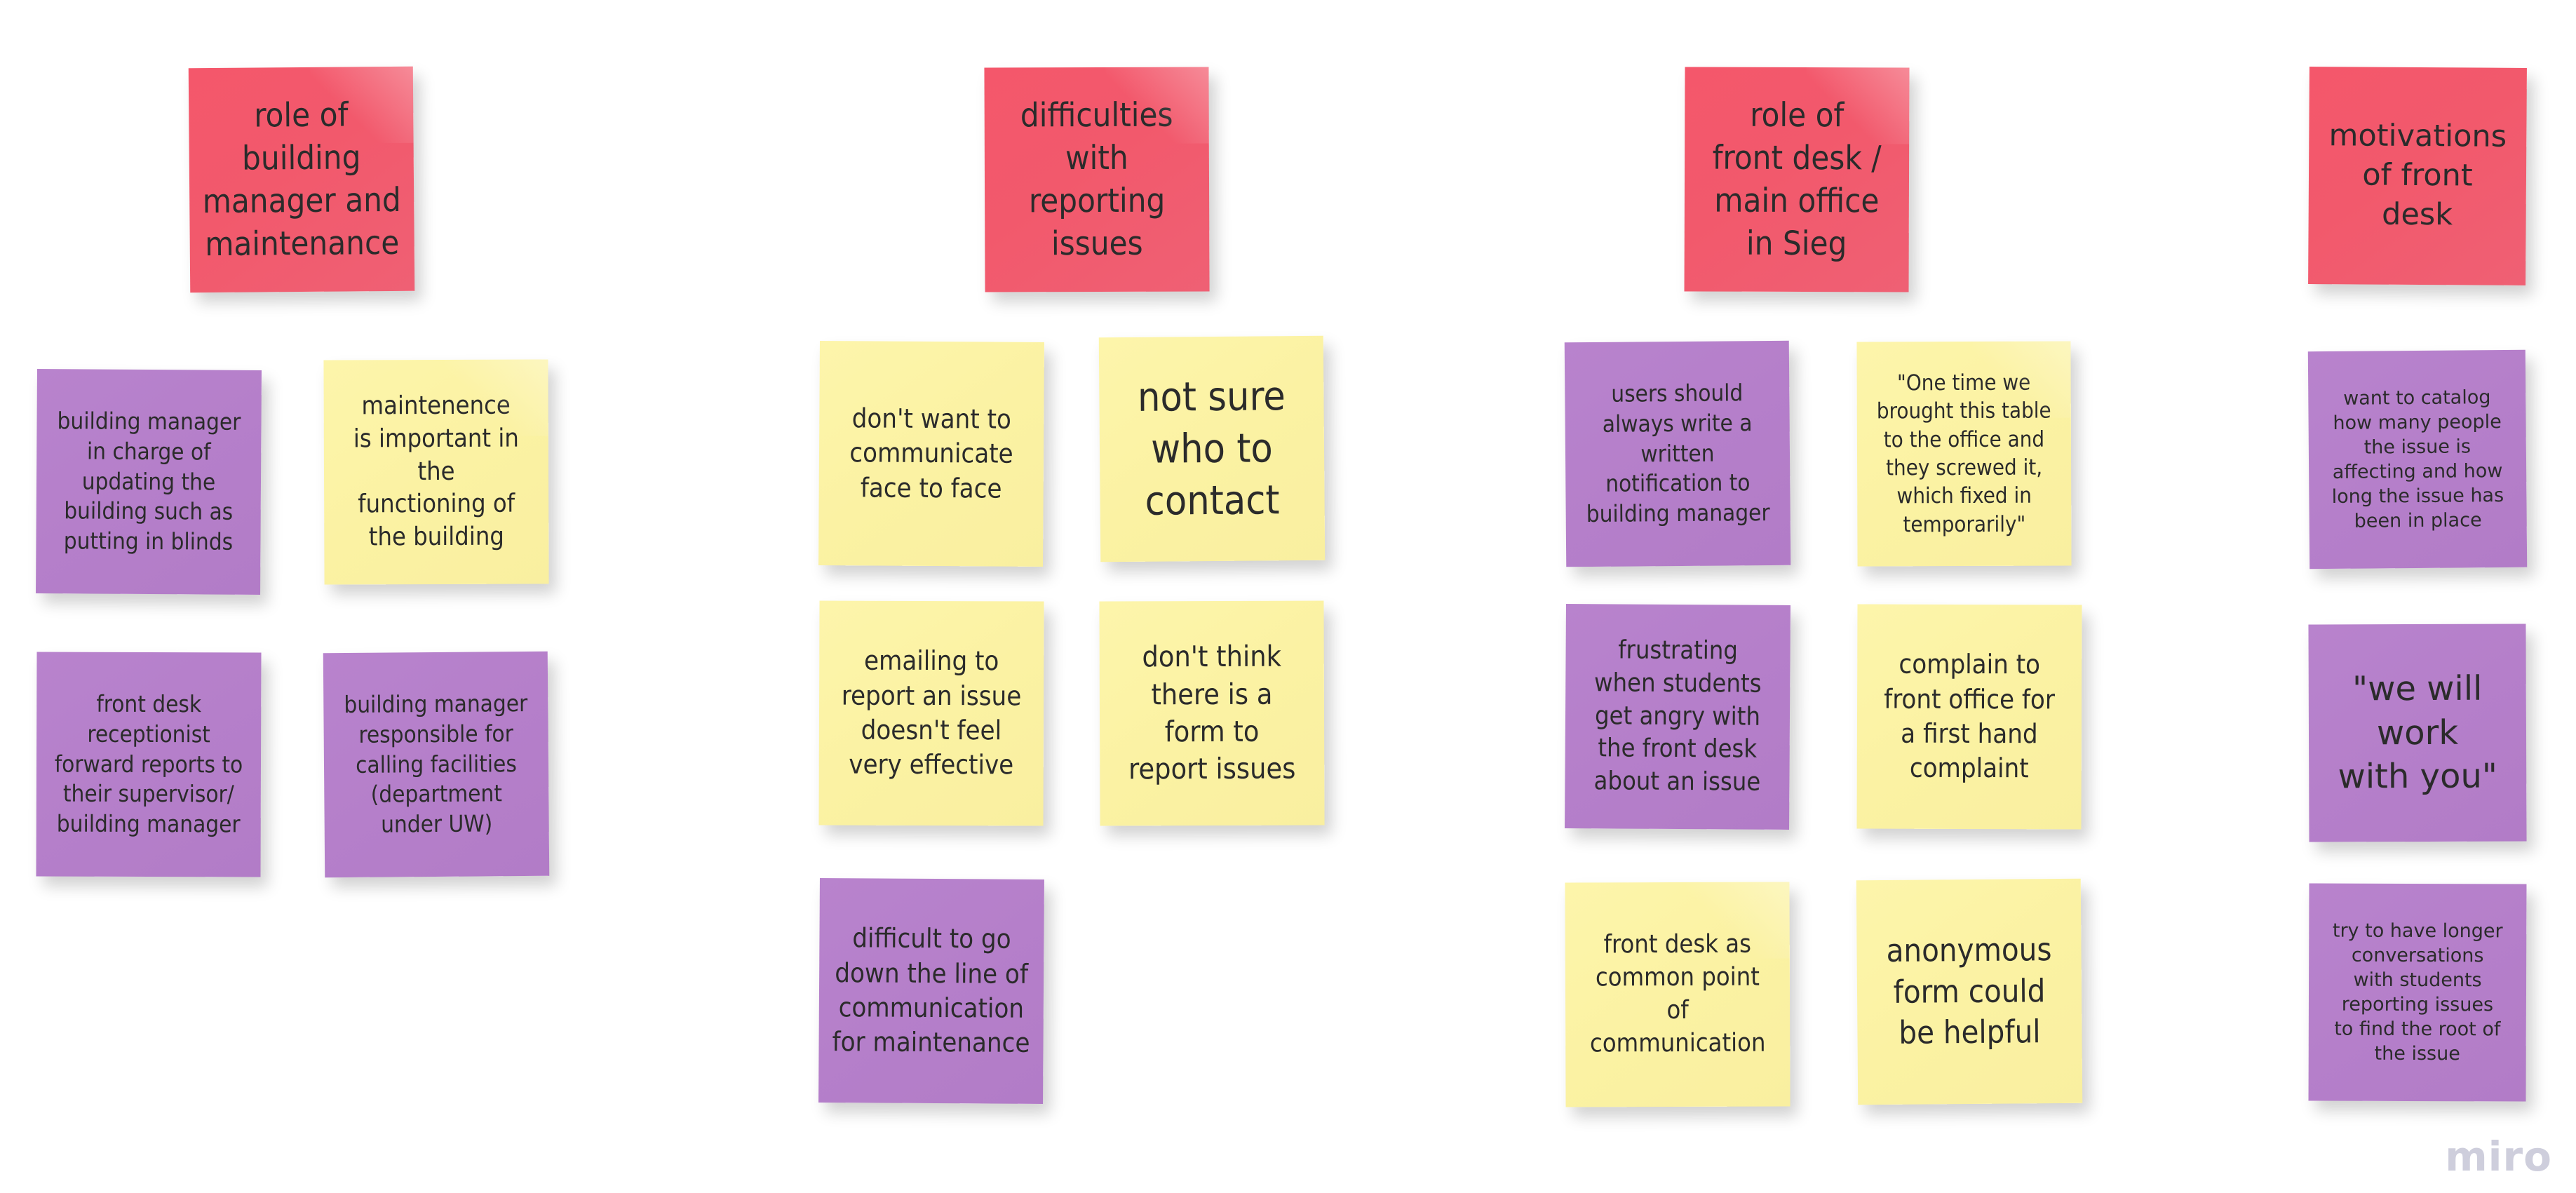  I want to click on sticky-note-header-column-4: motivations of front desk, so click(2417, 176).